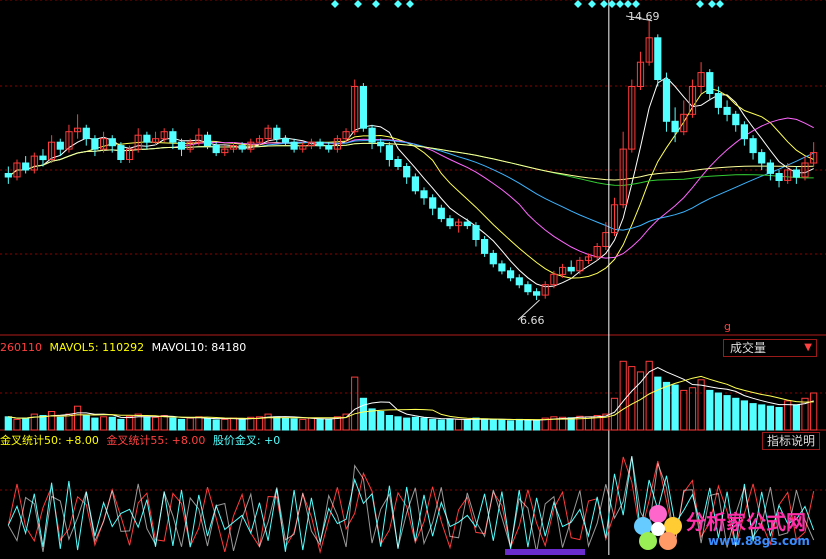  I want to click on high-price-label: 14.69, so click(644, 16).